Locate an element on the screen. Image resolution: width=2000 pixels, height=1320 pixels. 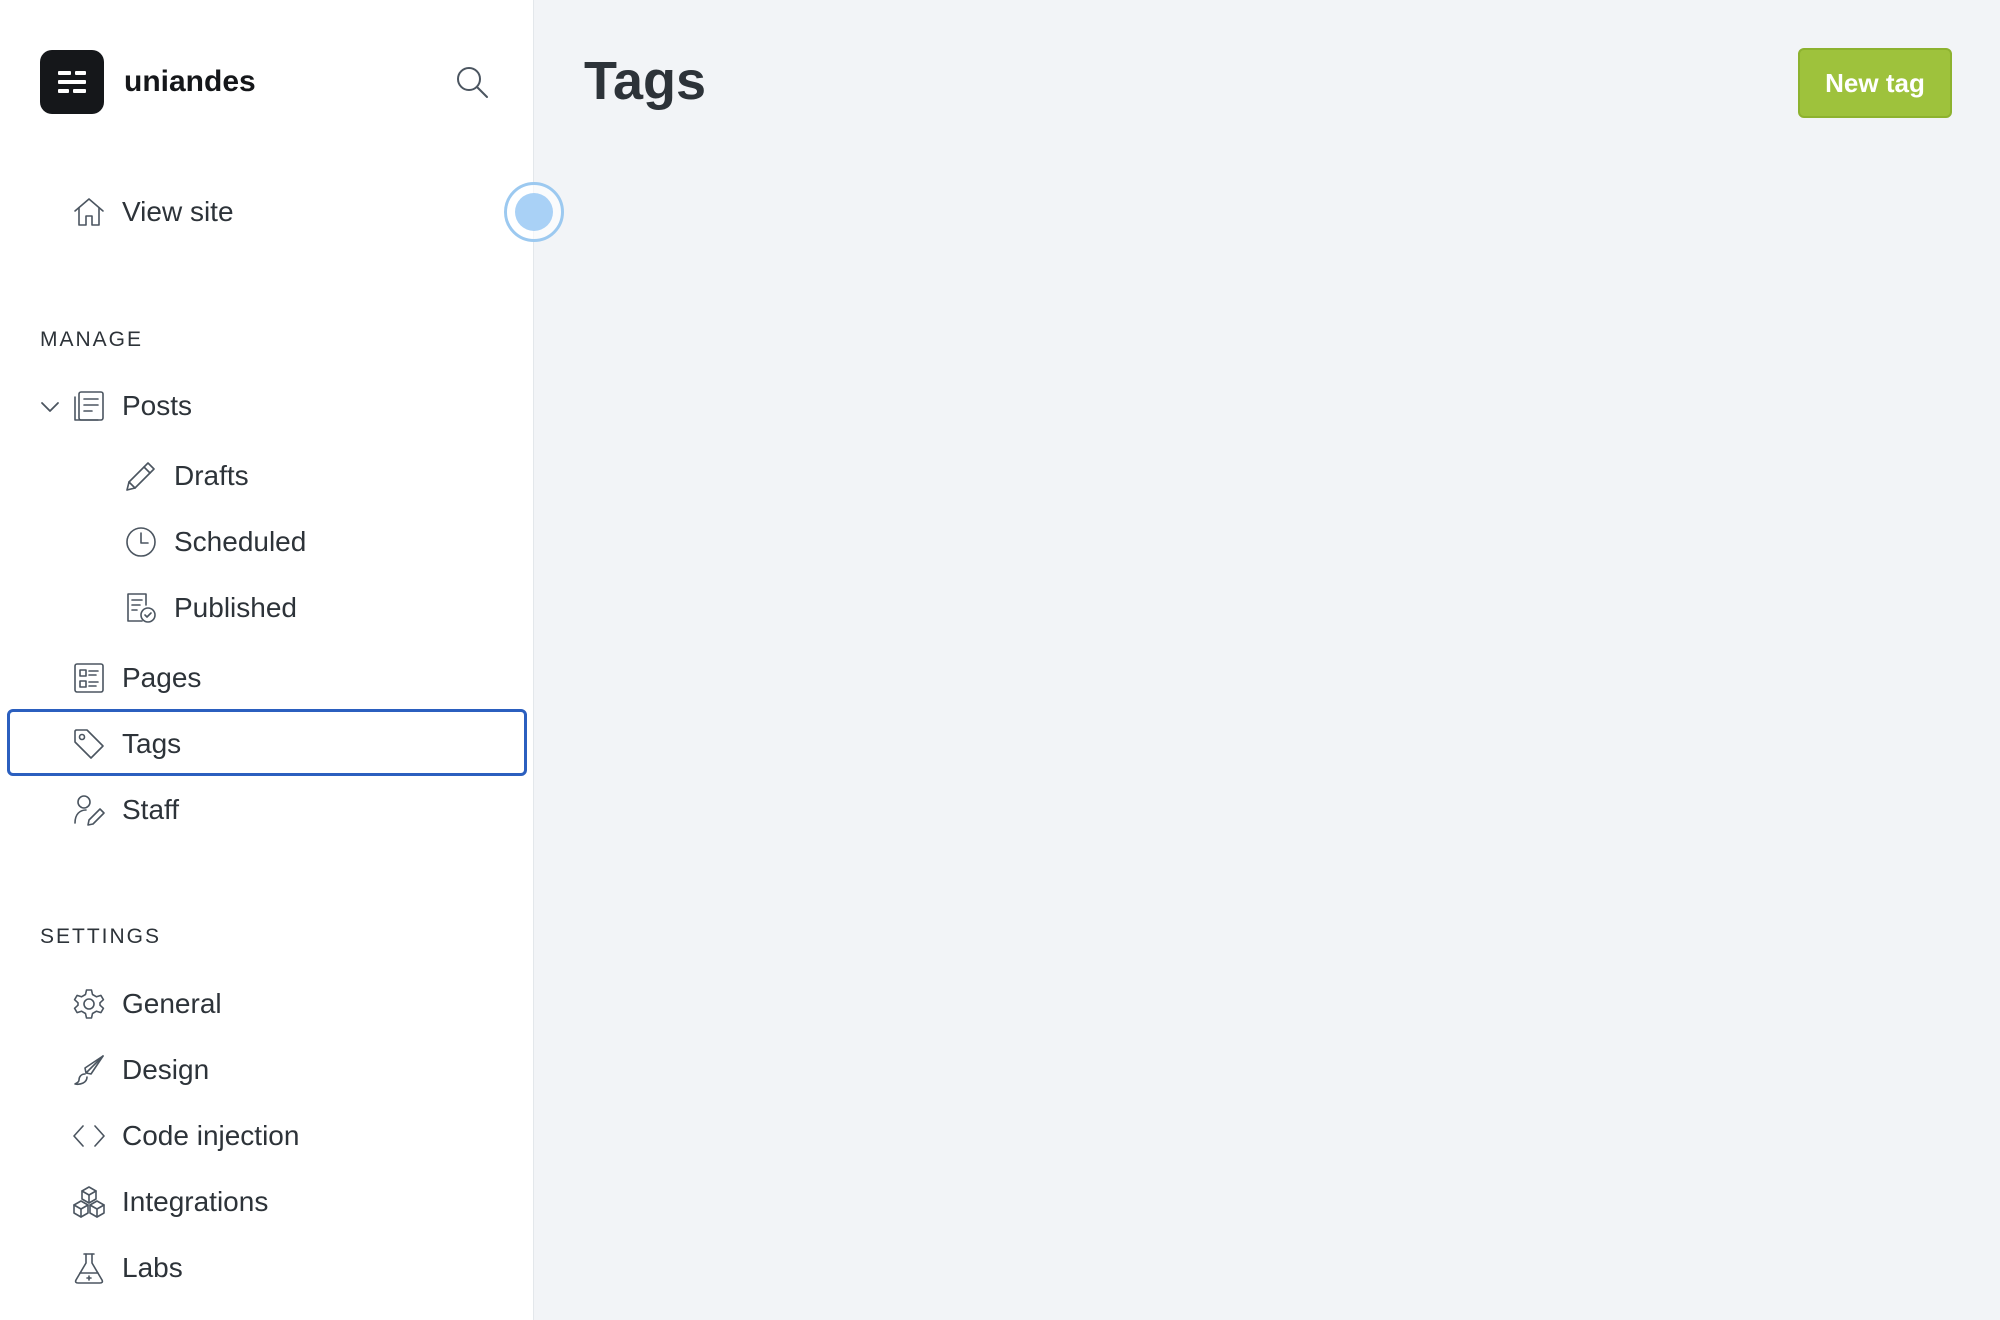
nav-integrations: Integrations is located at coordinates (169, 1202).